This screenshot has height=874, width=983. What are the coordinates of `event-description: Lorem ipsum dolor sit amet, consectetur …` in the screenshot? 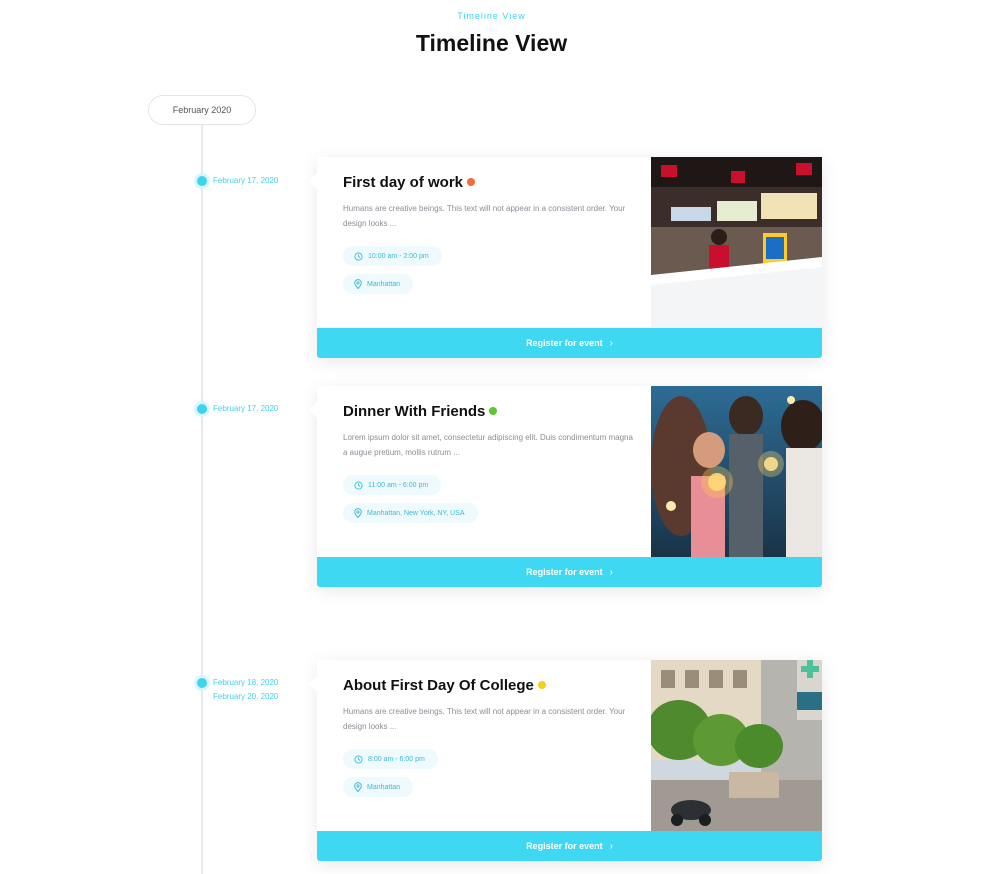 It's located at (488, 445).